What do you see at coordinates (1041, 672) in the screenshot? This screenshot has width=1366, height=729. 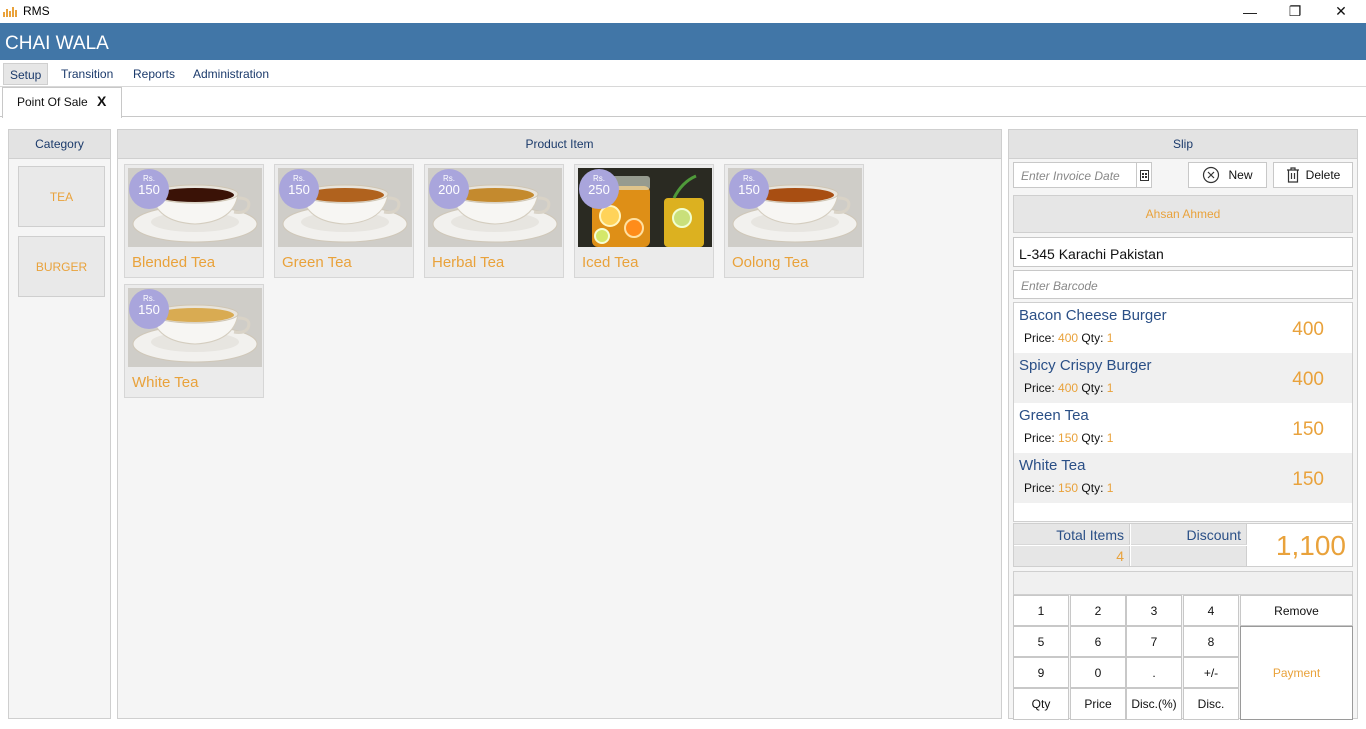 I see `keypad-key: 9` at bounding box center [1041, 672].